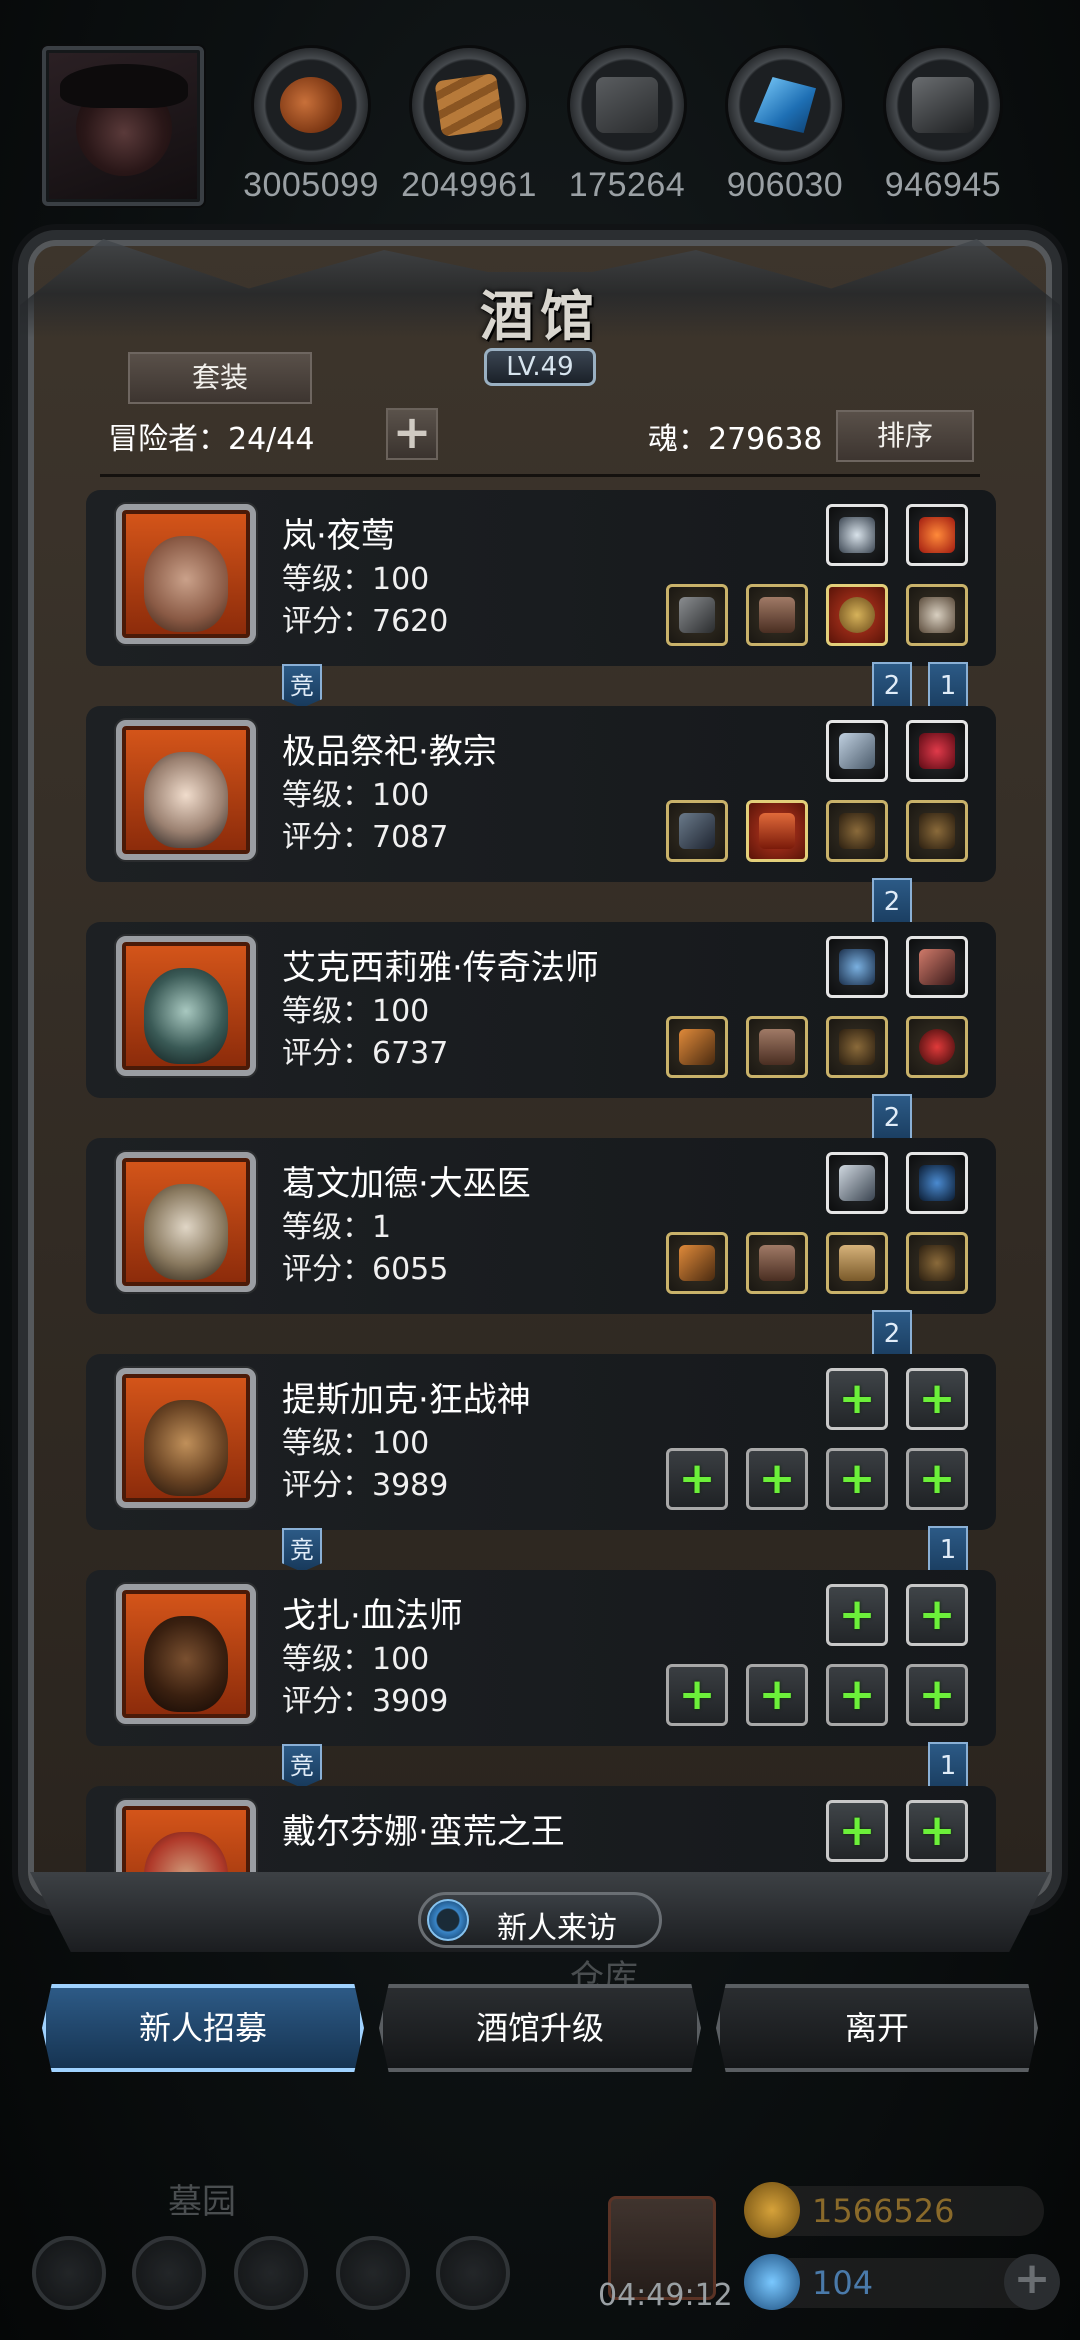 The width and height of the screenshot is (1080, 2340). I want to click on castle-icon, so click(271, 2273).